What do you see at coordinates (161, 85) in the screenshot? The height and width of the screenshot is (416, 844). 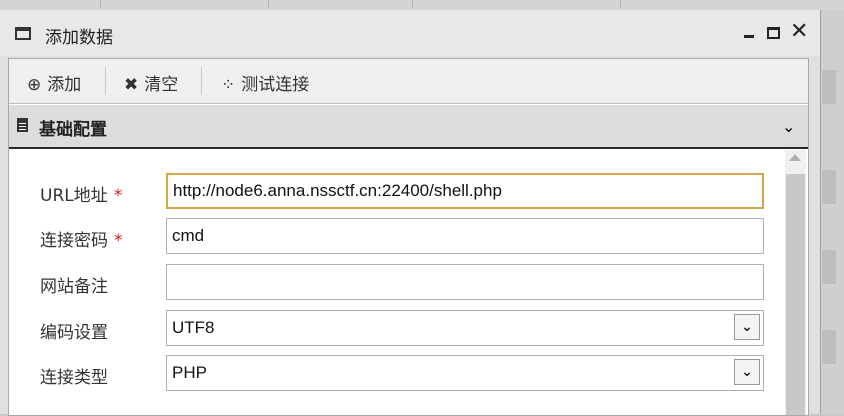 I see `clear-button-label: 清空` at bounding box center [161, 85].